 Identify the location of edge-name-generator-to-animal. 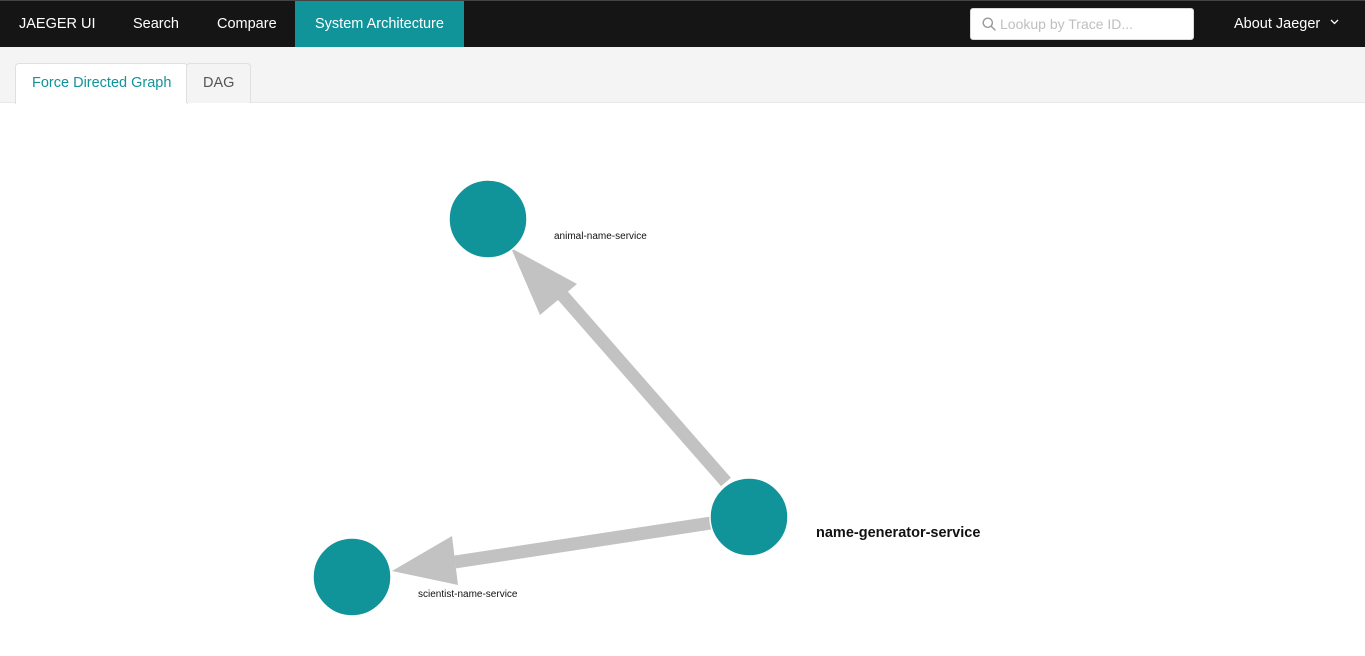
(621, 367).